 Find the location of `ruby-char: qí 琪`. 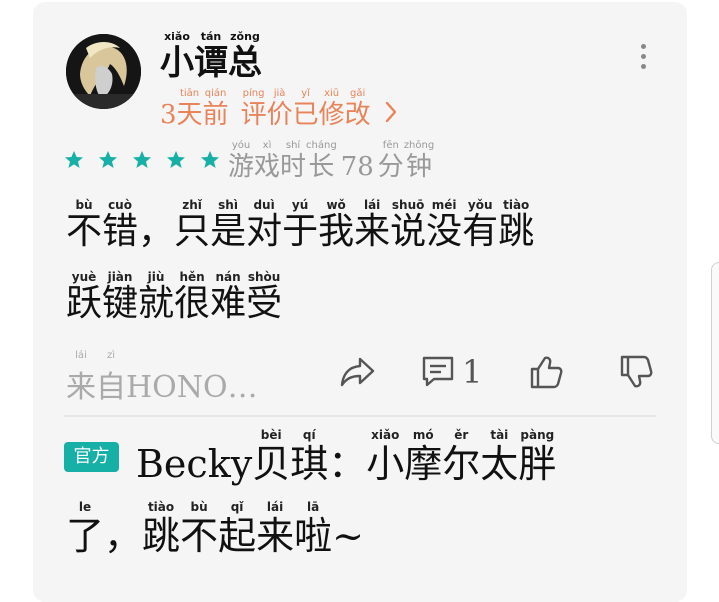

ruby-char: qí 琪 is located at coordinates (309, 457).